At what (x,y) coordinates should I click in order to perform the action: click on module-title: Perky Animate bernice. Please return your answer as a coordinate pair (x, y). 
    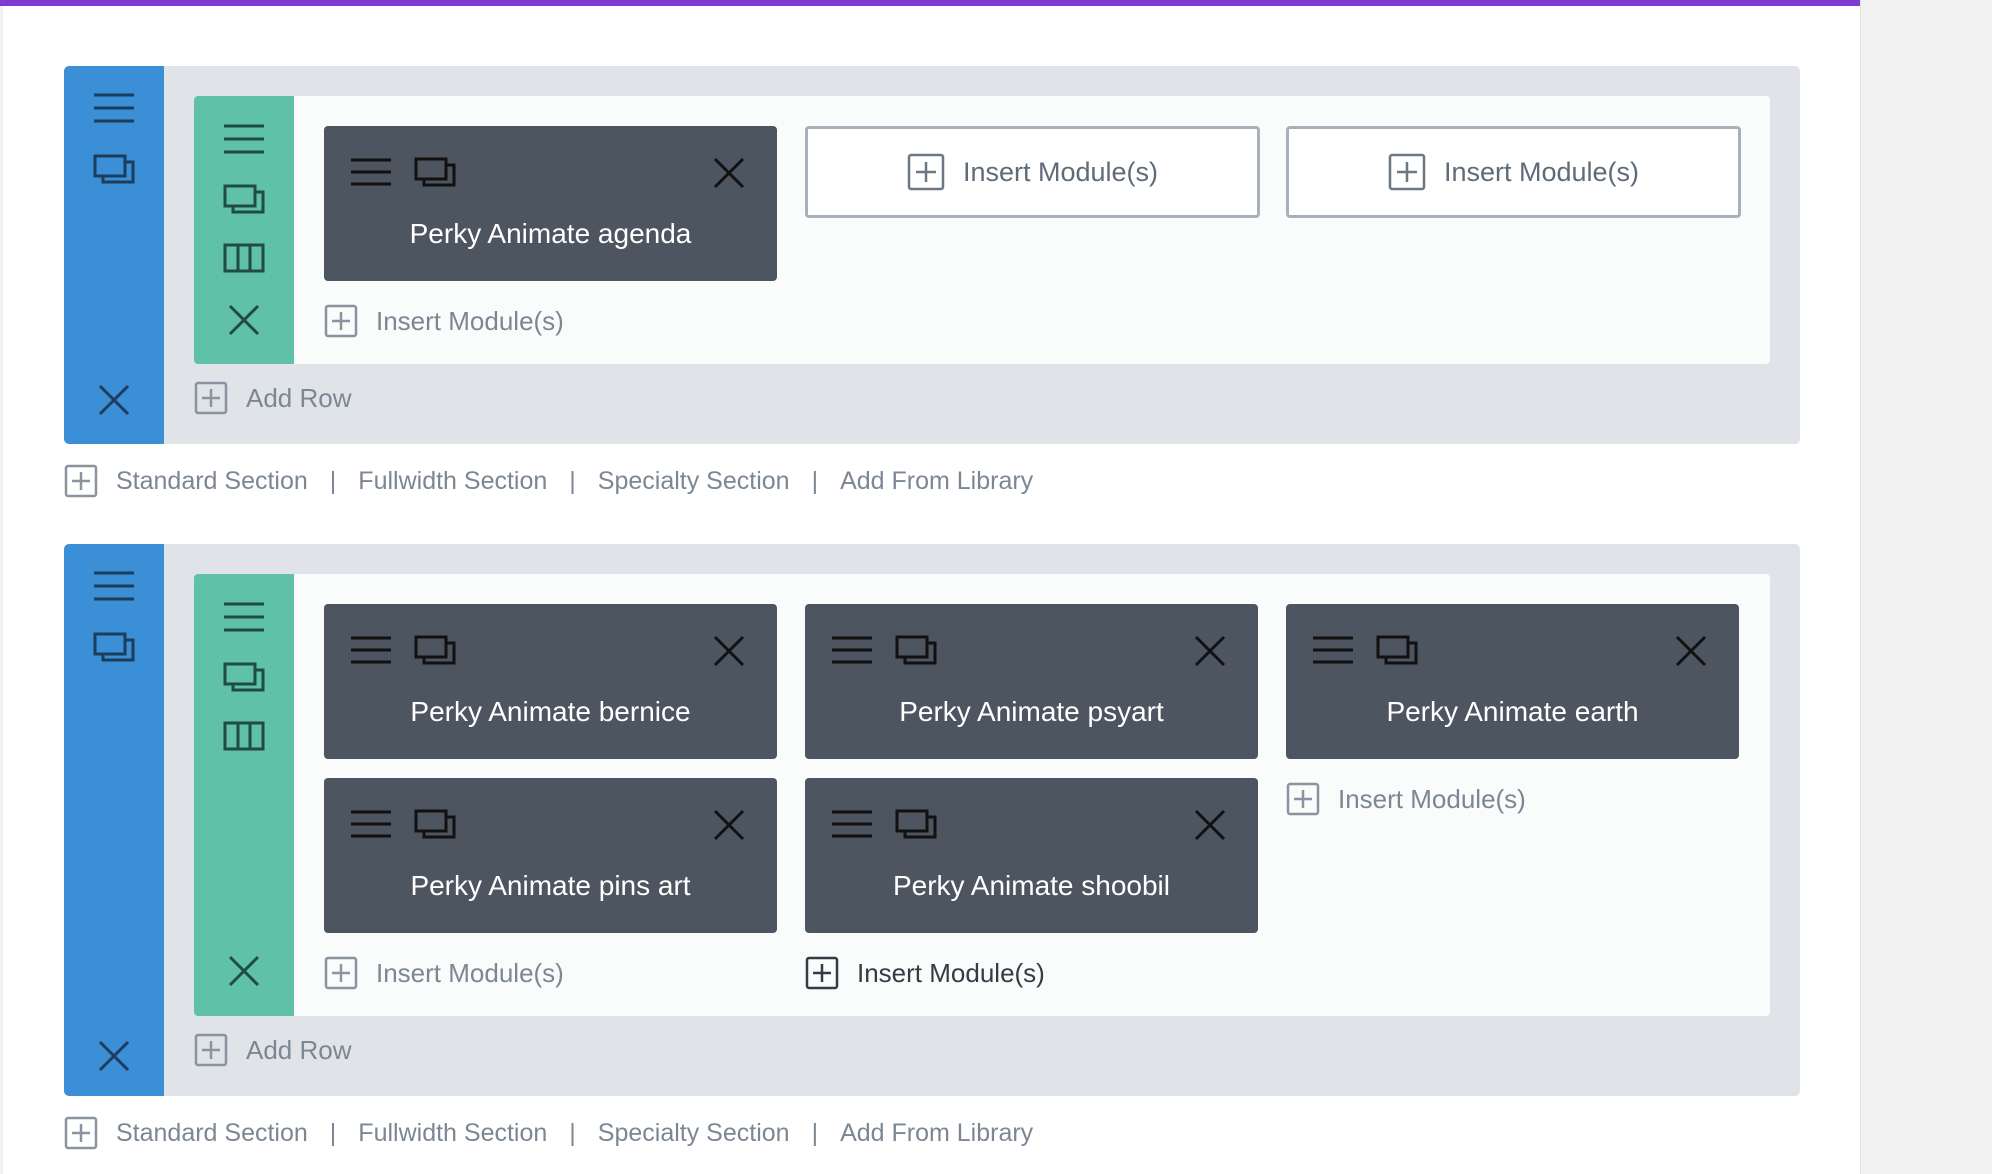
    Looking at the image, I should click on (550, 711).